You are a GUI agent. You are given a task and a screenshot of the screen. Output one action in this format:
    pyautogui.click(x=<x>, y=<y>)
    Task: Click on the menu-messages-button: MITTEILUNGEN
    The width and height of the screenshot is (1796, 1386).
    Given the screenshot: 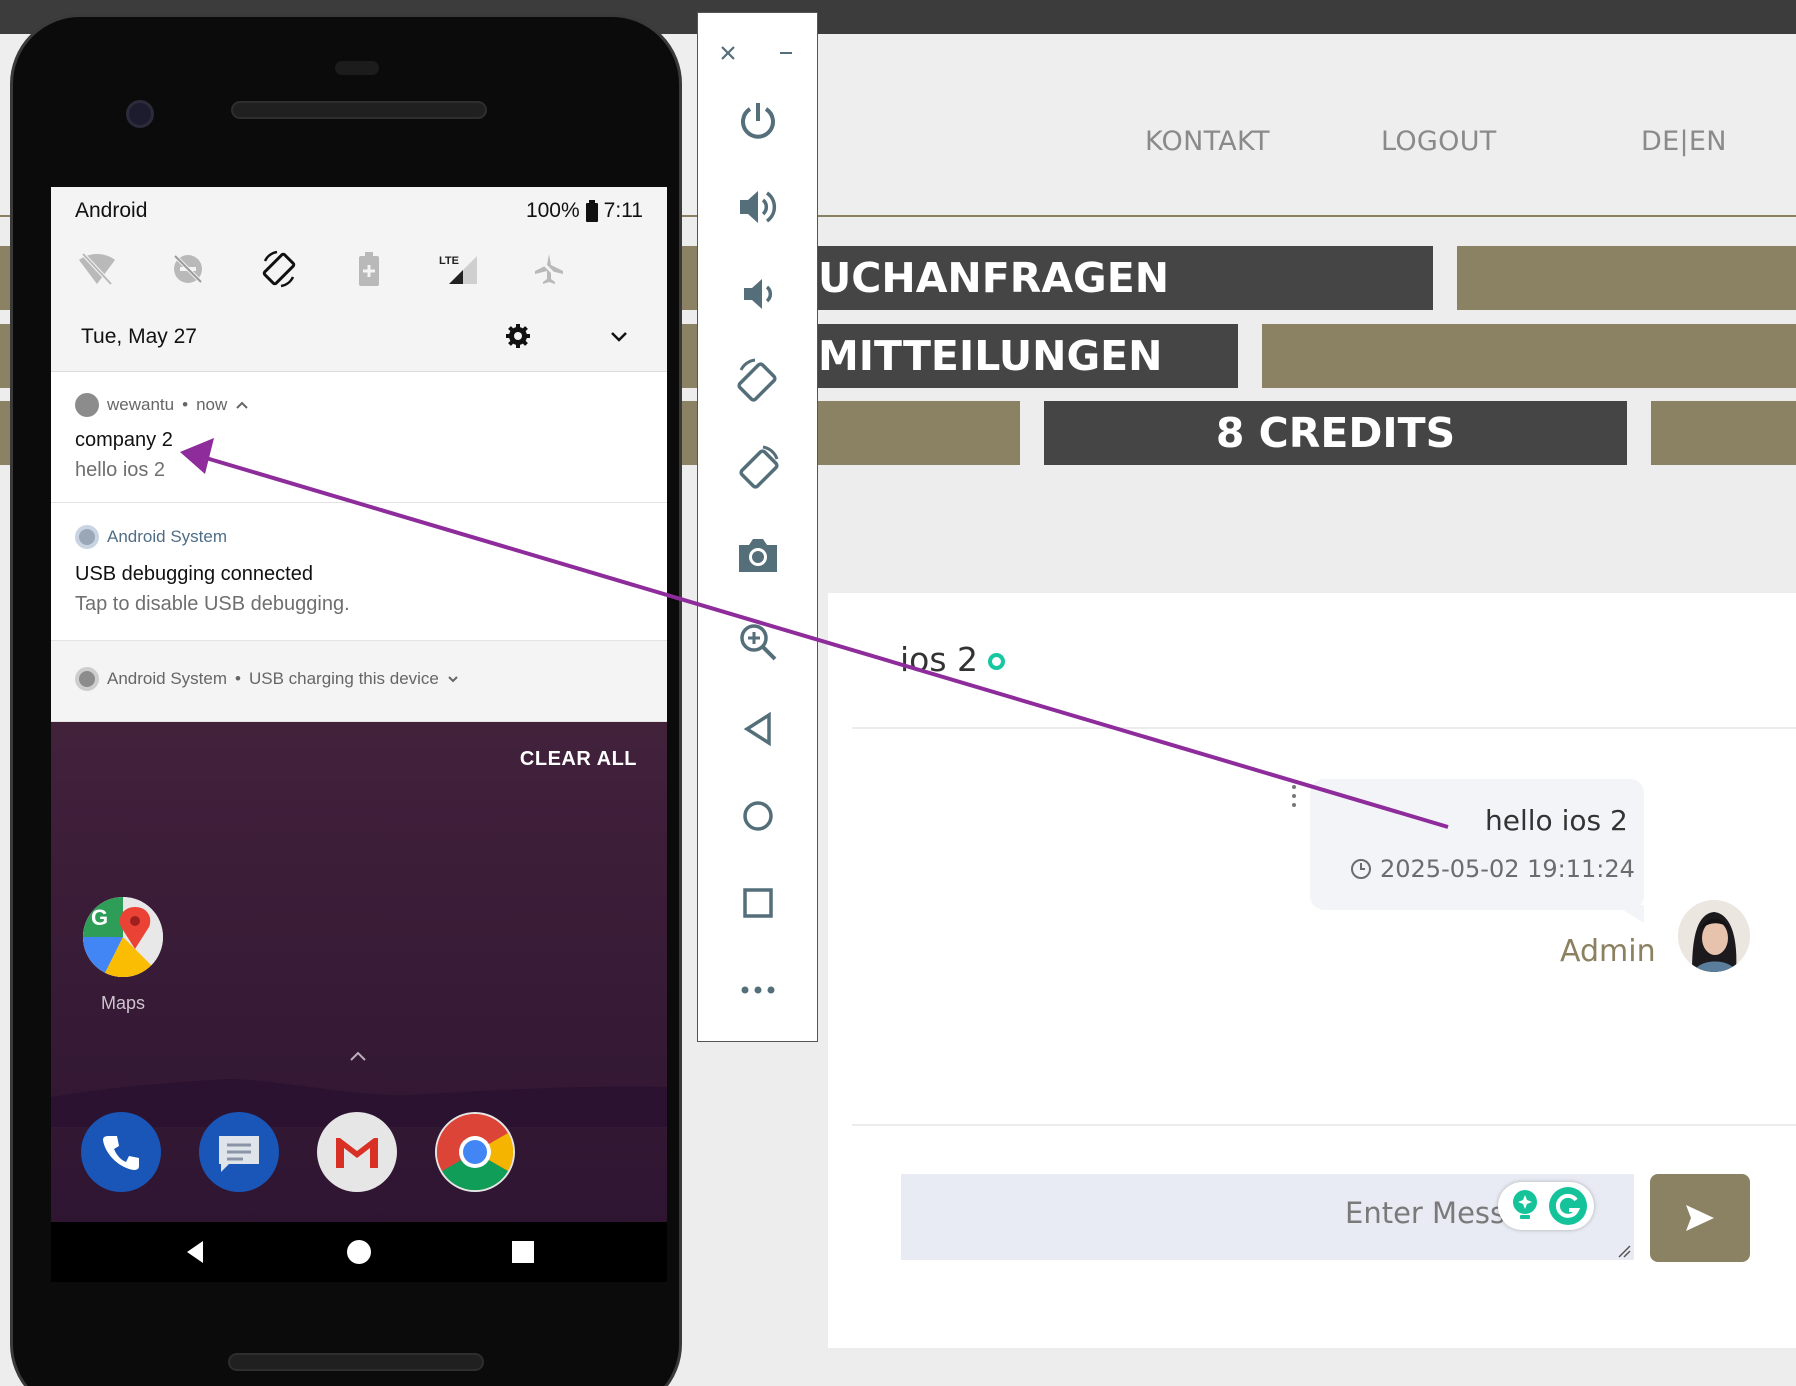 What is the action you would take?
    pyautogui.click(x=1028, y=356)
    